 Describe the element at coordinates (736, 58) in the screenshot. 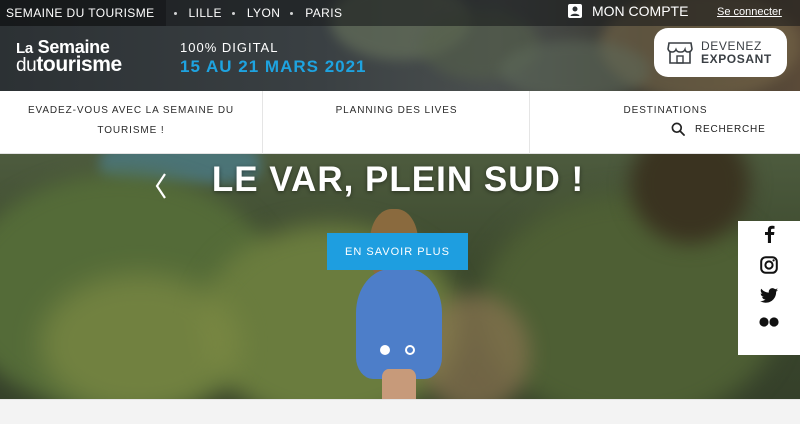

I see `exhibitor-line2: EXPOSANT` at that location.